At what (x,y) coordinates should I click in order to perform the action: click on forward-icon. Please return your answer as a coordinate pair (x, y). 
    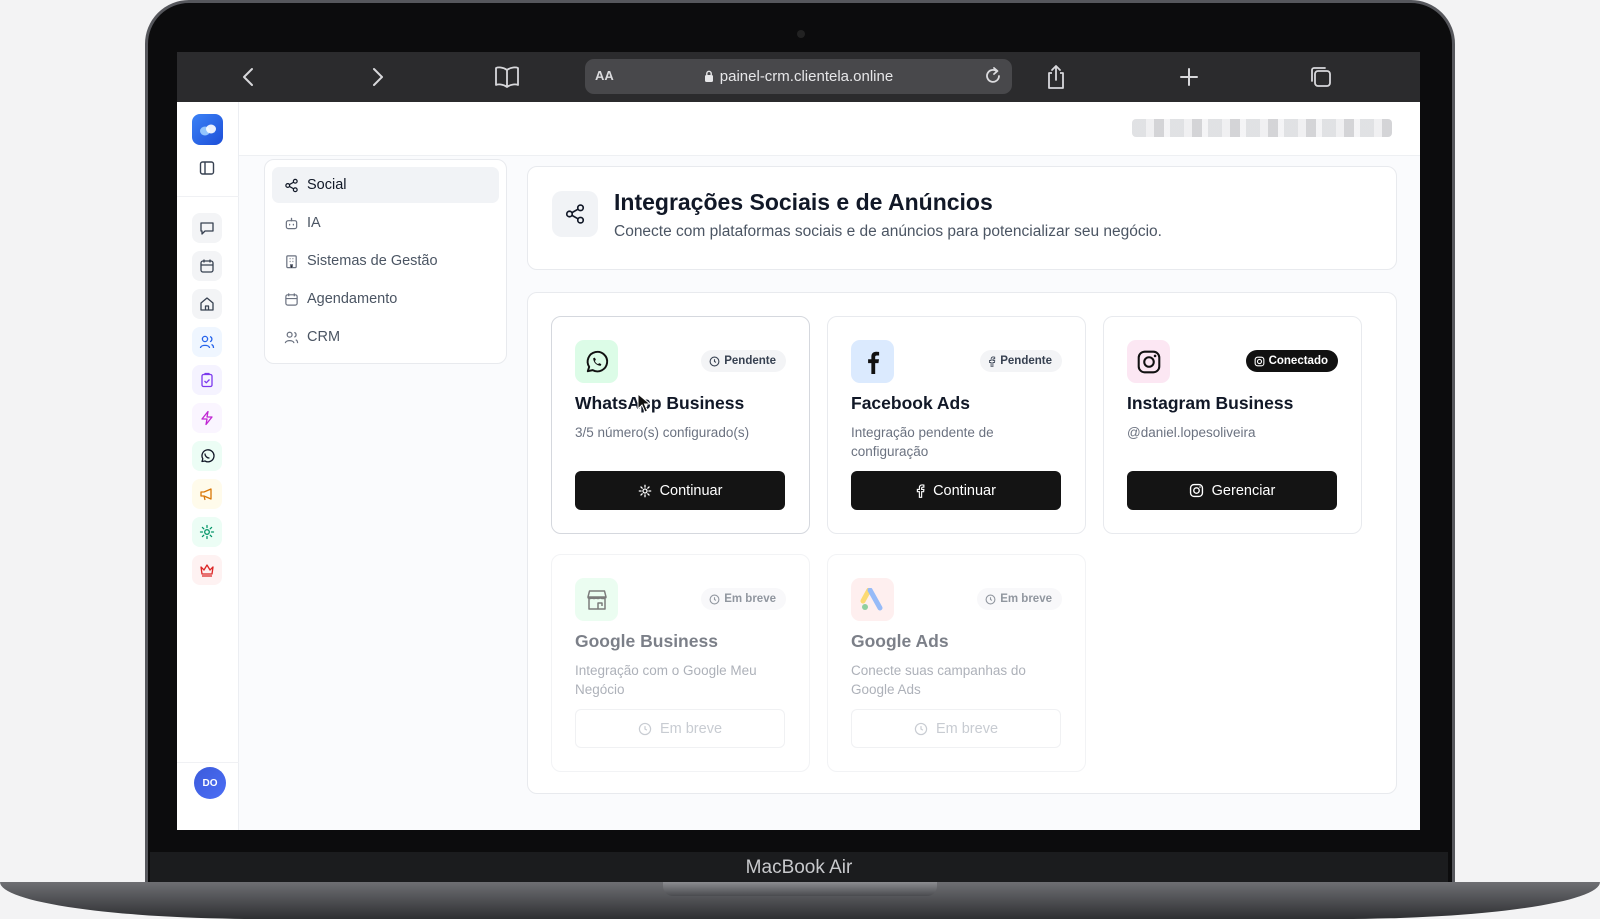
    Looking at the image, I should click on (378, 77).